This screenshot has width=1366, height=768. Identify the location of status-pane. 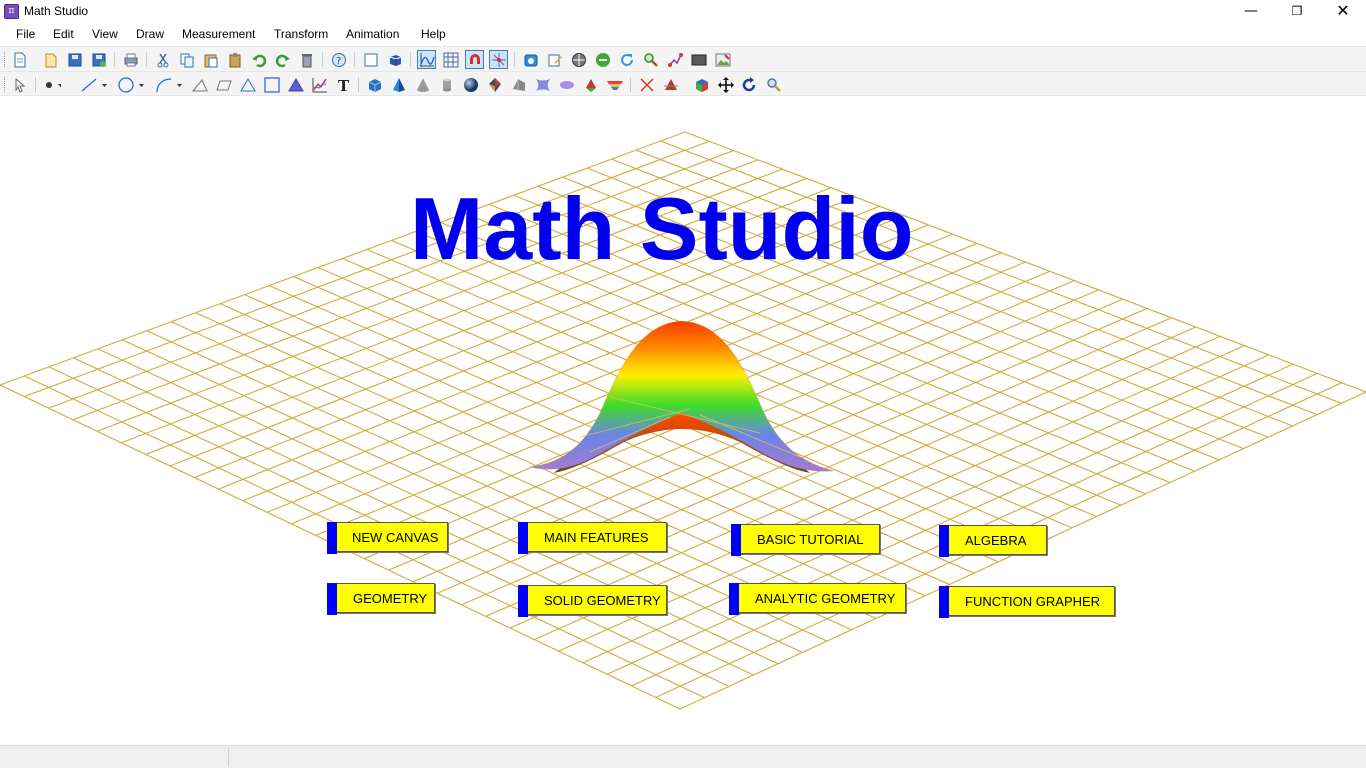
(115, 757).